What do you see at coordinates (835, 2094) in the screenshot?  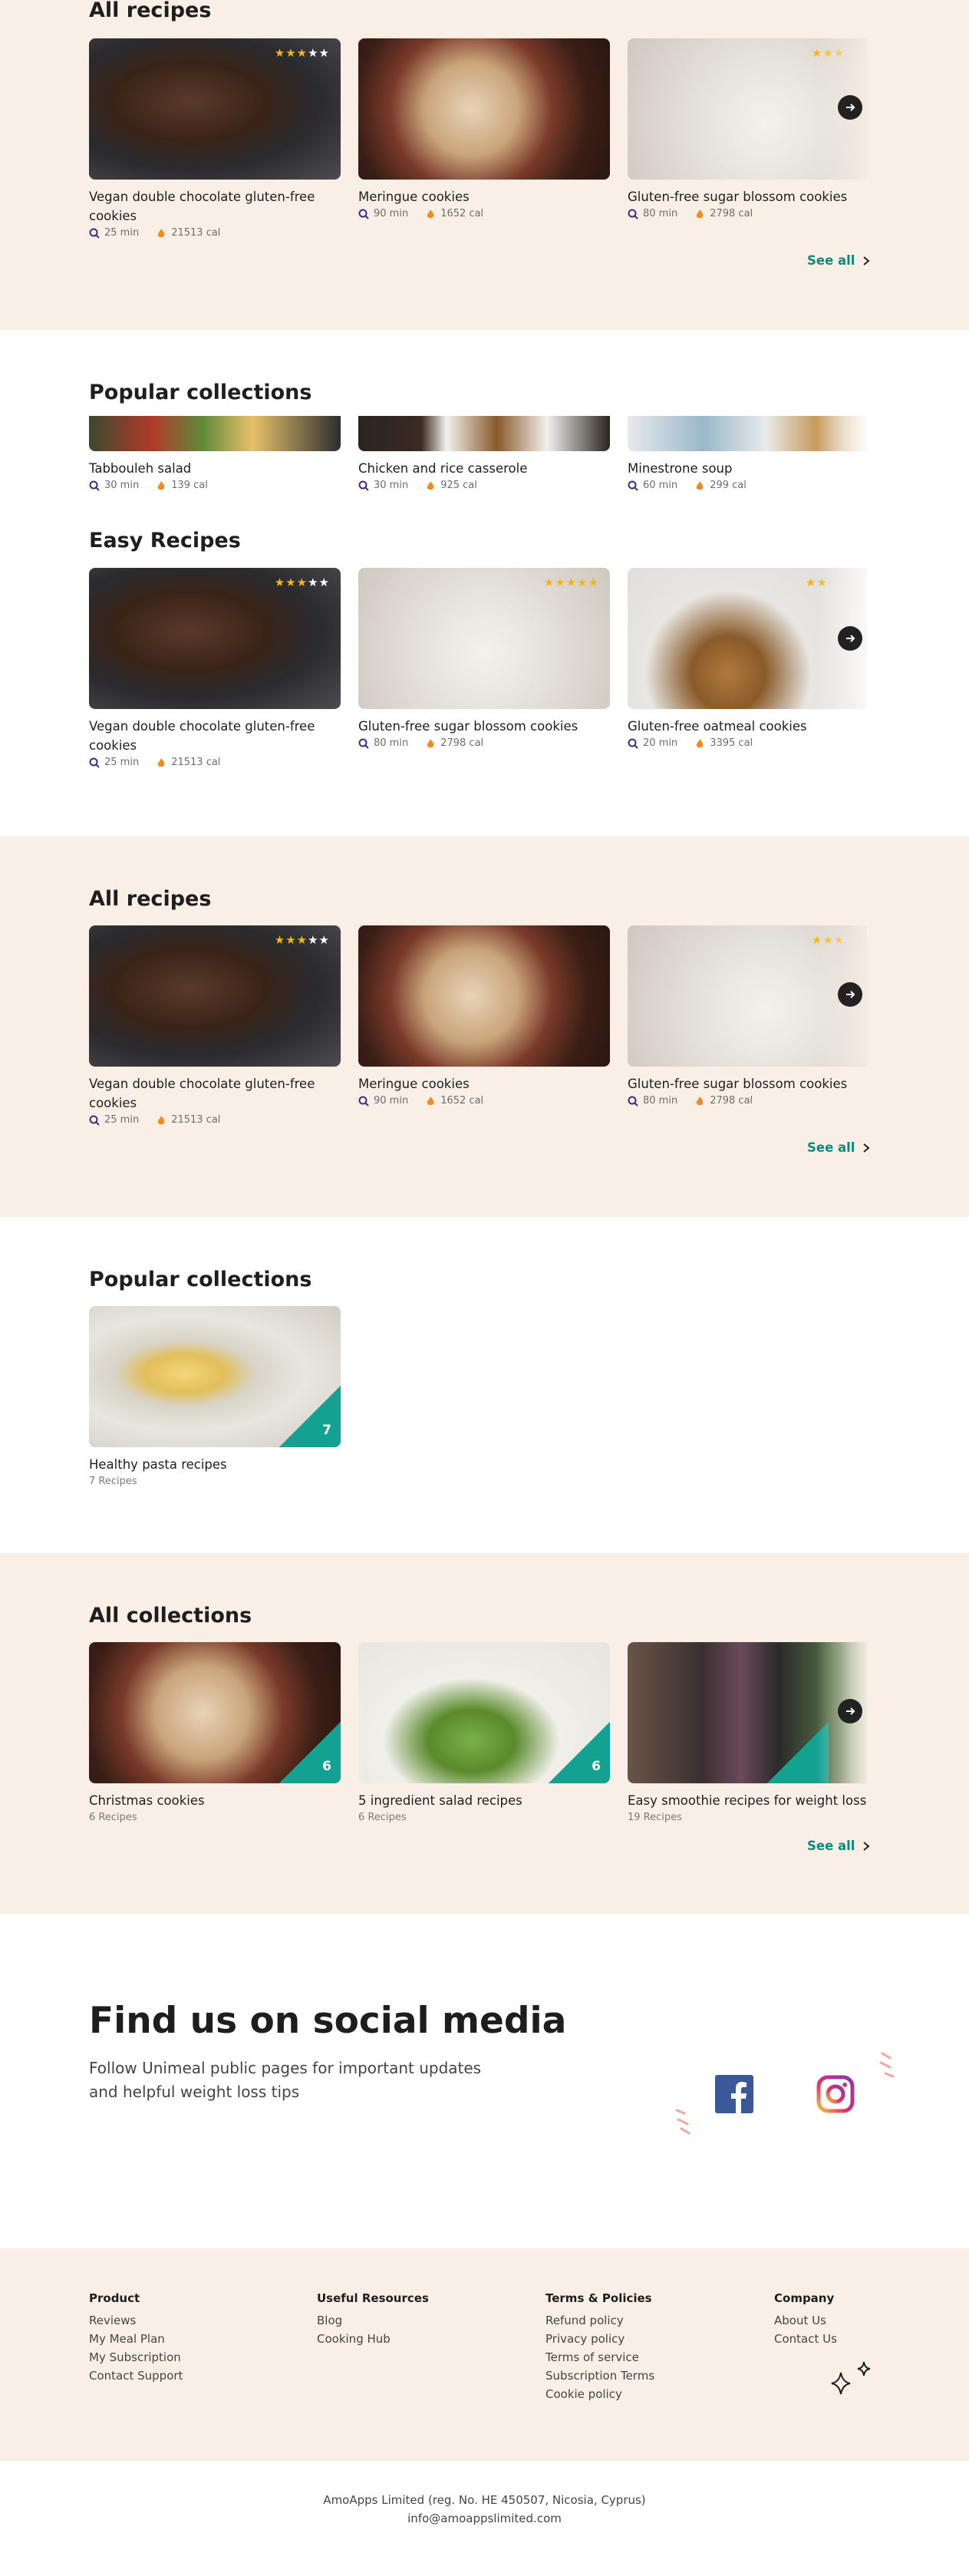 I see `instagram-link` at bounding box center [835, 2094].